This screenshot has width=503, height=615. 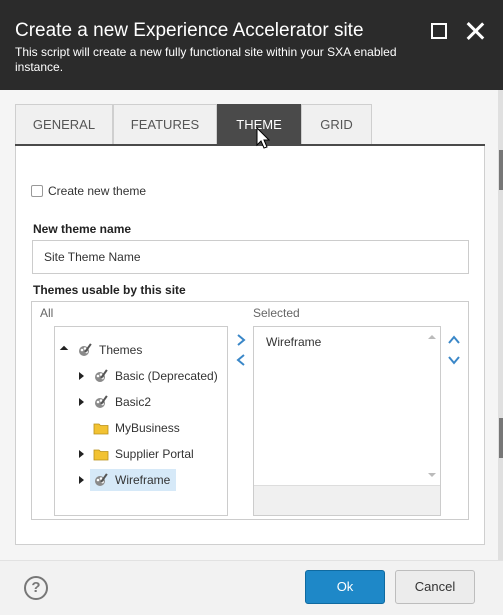 I want to click on tree-item-label: Basic2, so click(x=133, y=402).